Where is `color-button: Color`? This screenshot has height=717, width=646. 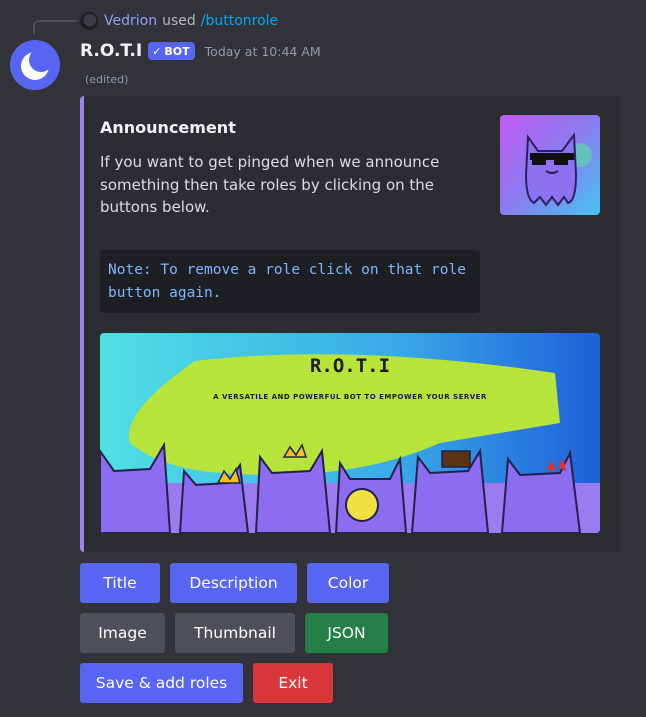
color-button: Color is located at coordinates (348, 583).